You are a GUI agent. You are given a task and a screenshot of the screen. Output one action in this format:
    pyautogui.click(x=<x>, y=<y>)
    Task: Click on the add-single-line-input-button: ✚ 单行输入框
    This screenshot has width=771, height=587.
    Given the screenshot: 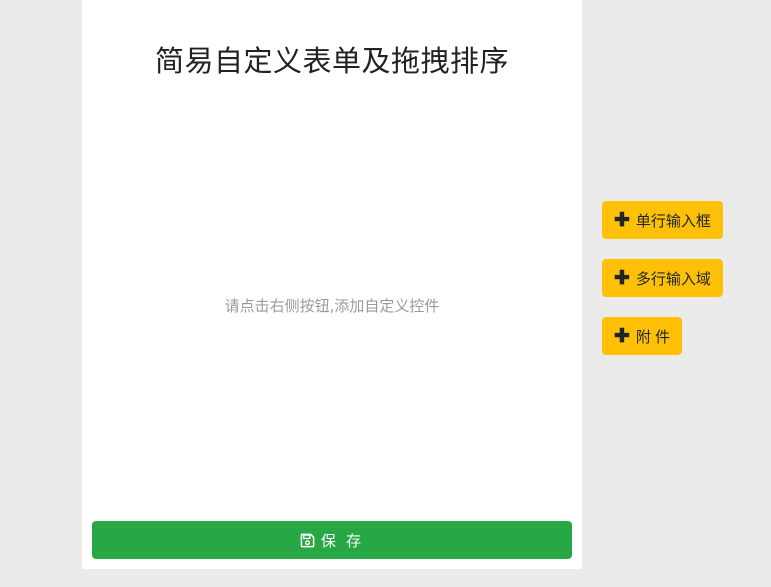 What is the action you would take?
    pyautogui.click(x=662, y=220)
    